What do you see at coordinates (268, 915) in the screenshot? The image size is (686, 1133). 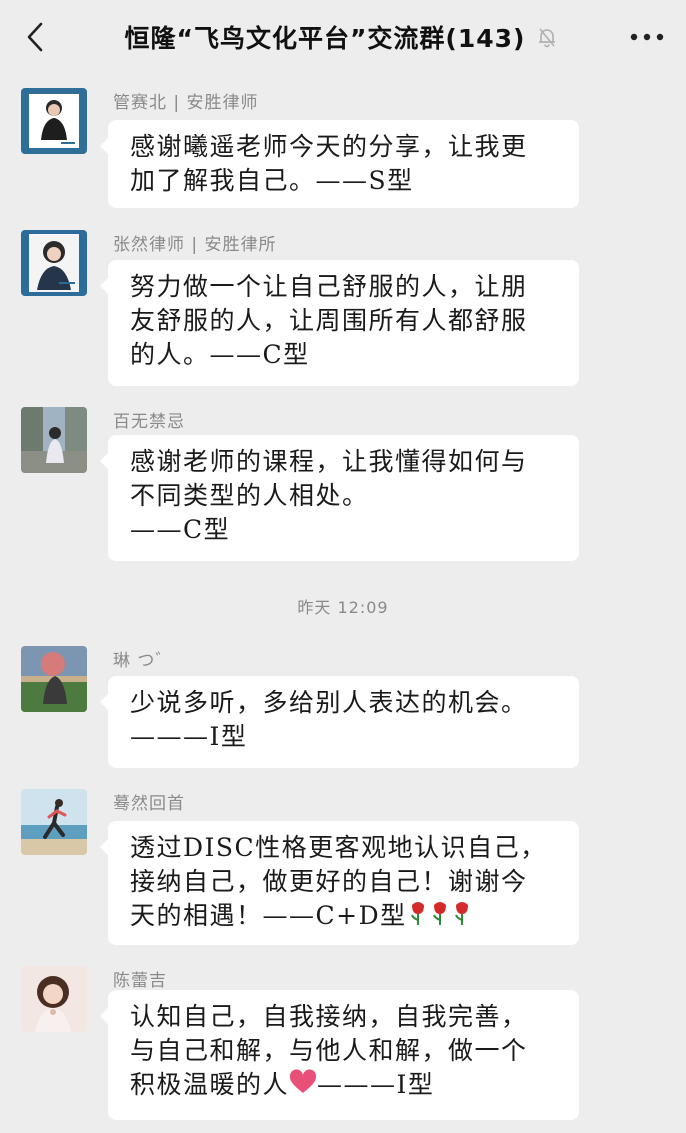 I see `message-text: 天的相遇！——C+D型` at bounding box center [268, 915].